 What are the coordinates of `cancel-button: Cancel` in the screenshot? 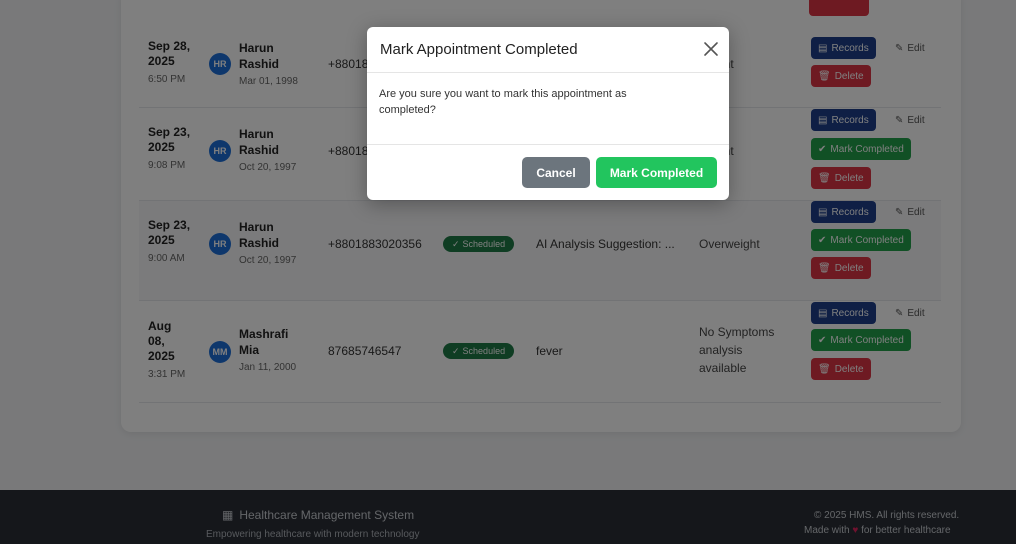 It's located at (556, 172).